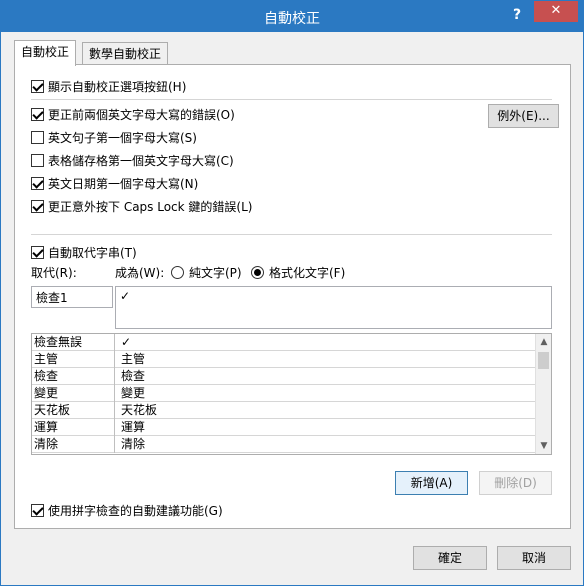 The image size is (584, 586). Describe the element at coordinates (73, 359) in the screenshot. I see `entry-replace-cell: 主管` at that location.